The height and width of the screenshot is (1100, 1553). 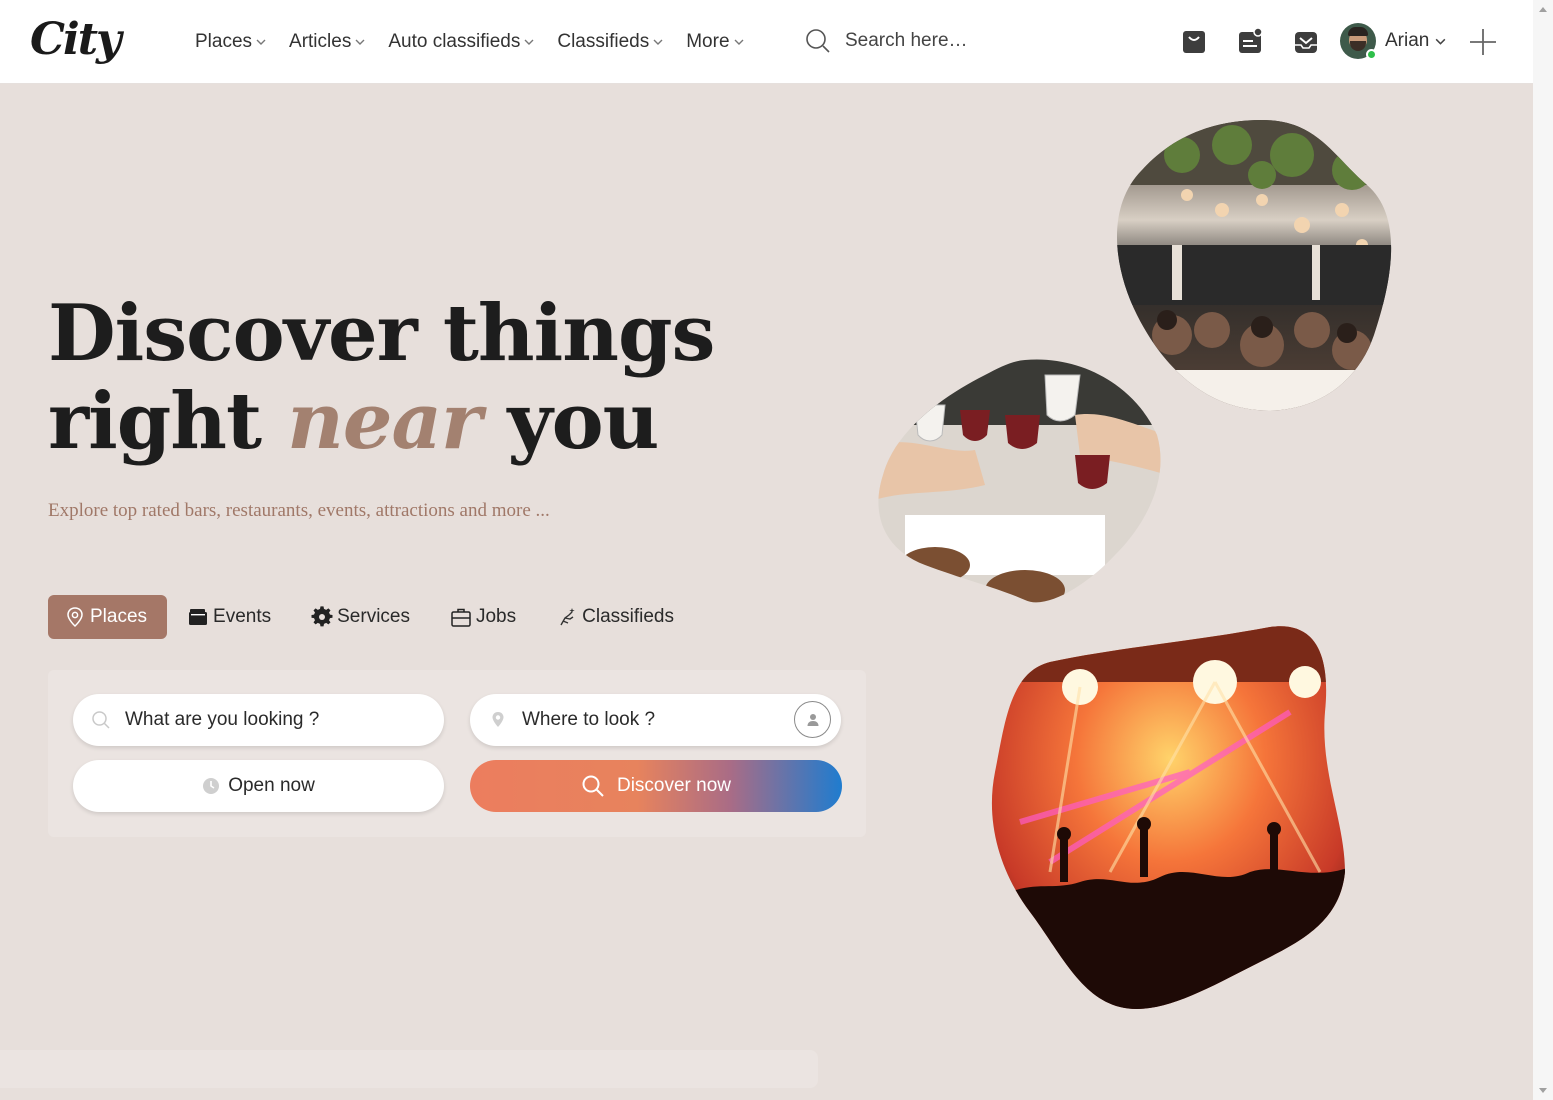 I want to click on tab-services: Services, so click(x=362, y=617).